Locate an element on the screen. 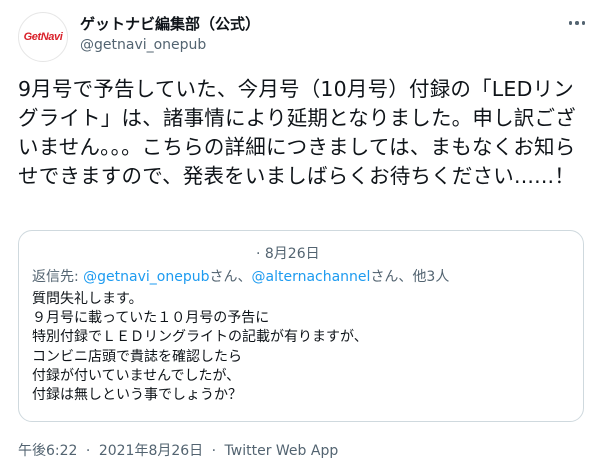  display-name: ゲットナビ編集部（公式） is located at coordinates (170, 24).